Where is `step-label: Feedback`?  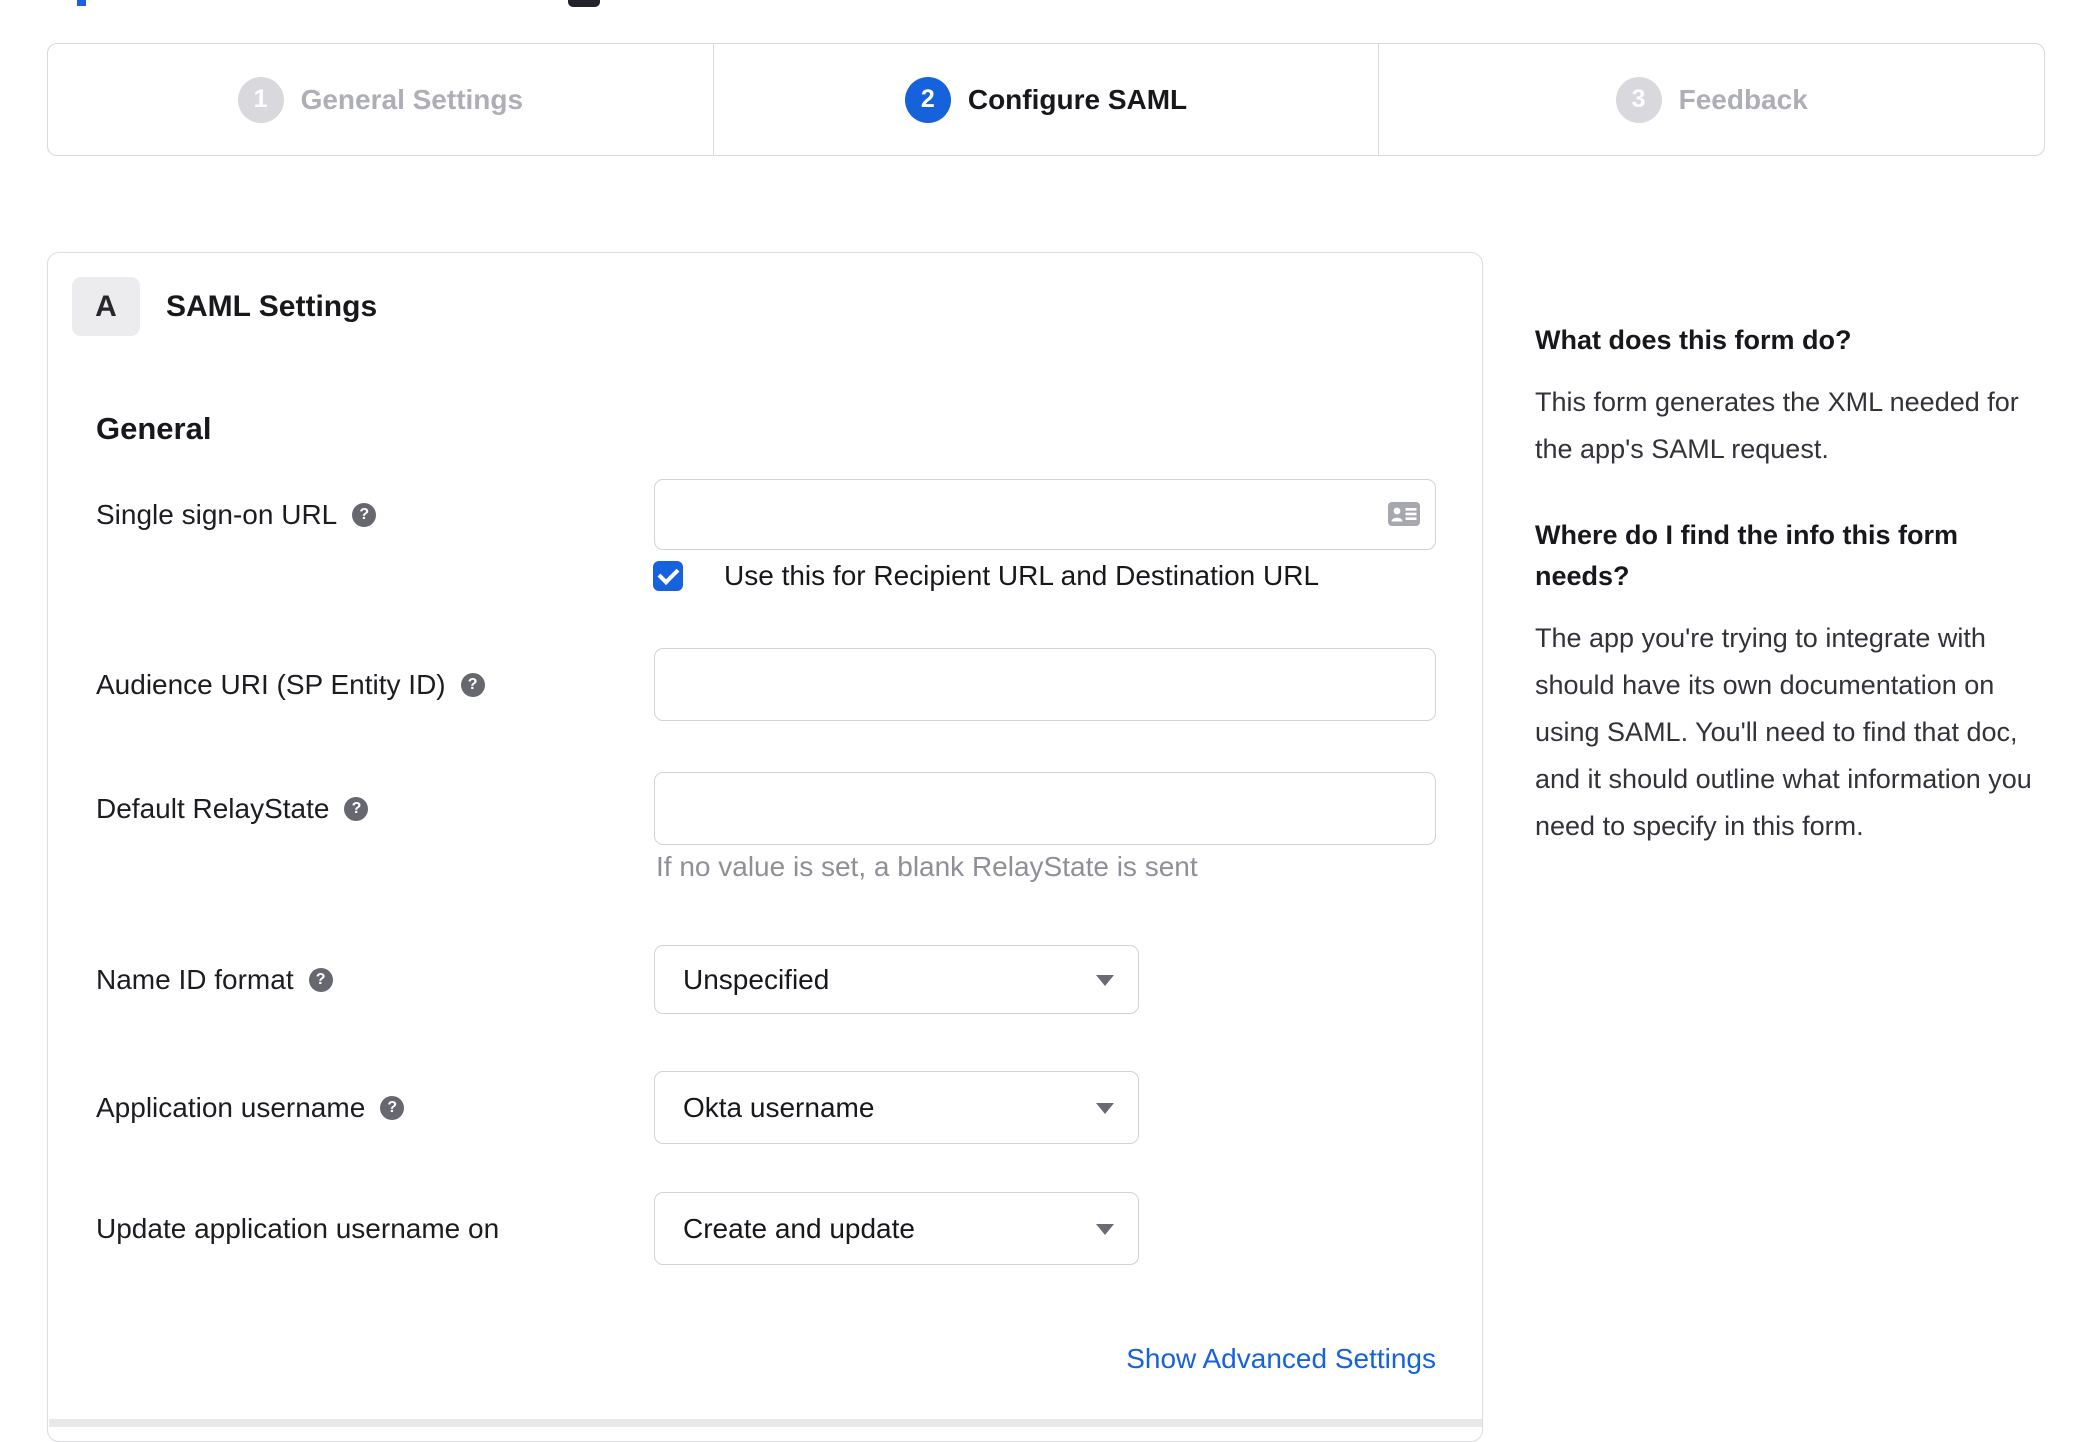
step-label: Feedback is located at coordinates (1743, 99).